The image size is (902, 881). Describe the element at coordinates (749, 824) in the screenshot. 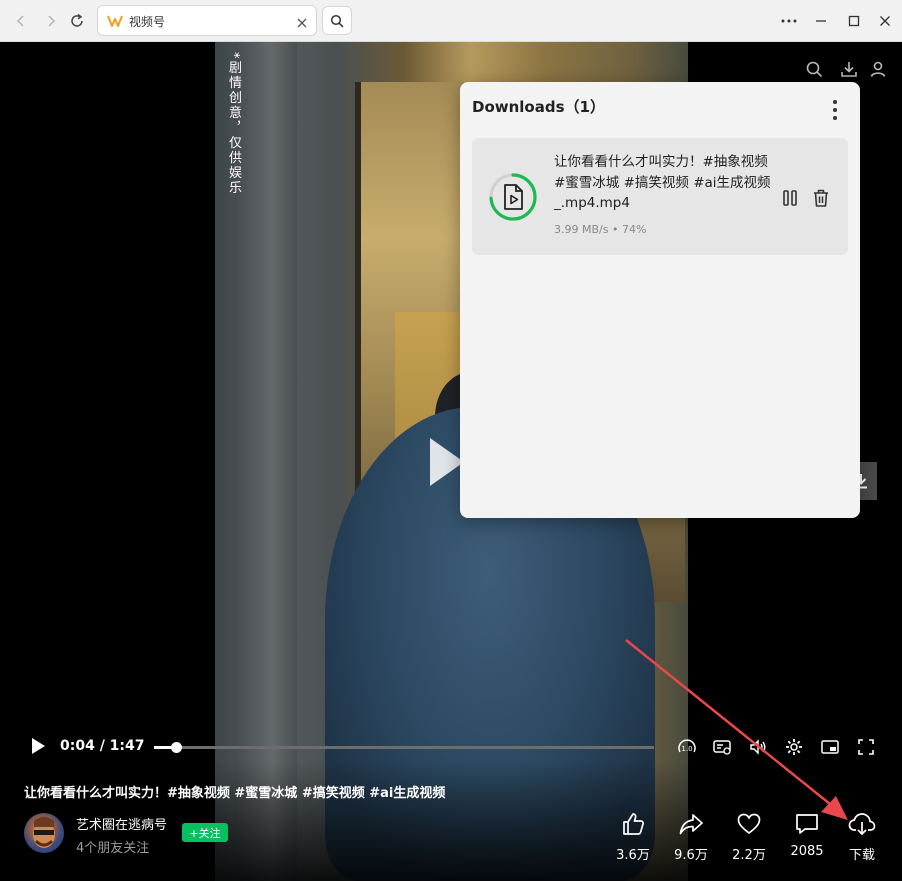

I see `heart-icon` at that location.